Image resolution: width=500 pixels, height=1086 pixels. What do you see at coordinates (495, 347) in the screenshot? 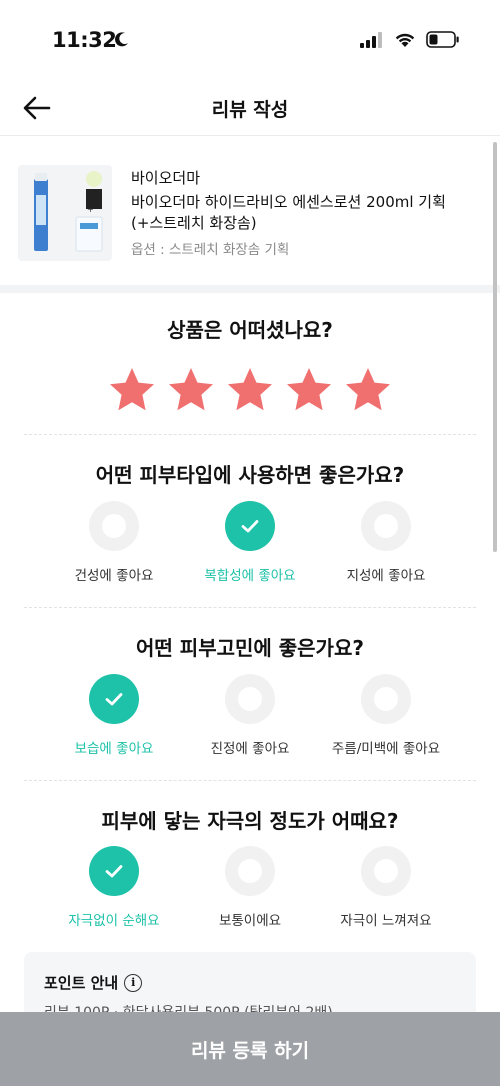
I see `scrollbar` at bounding box center [495, 347].